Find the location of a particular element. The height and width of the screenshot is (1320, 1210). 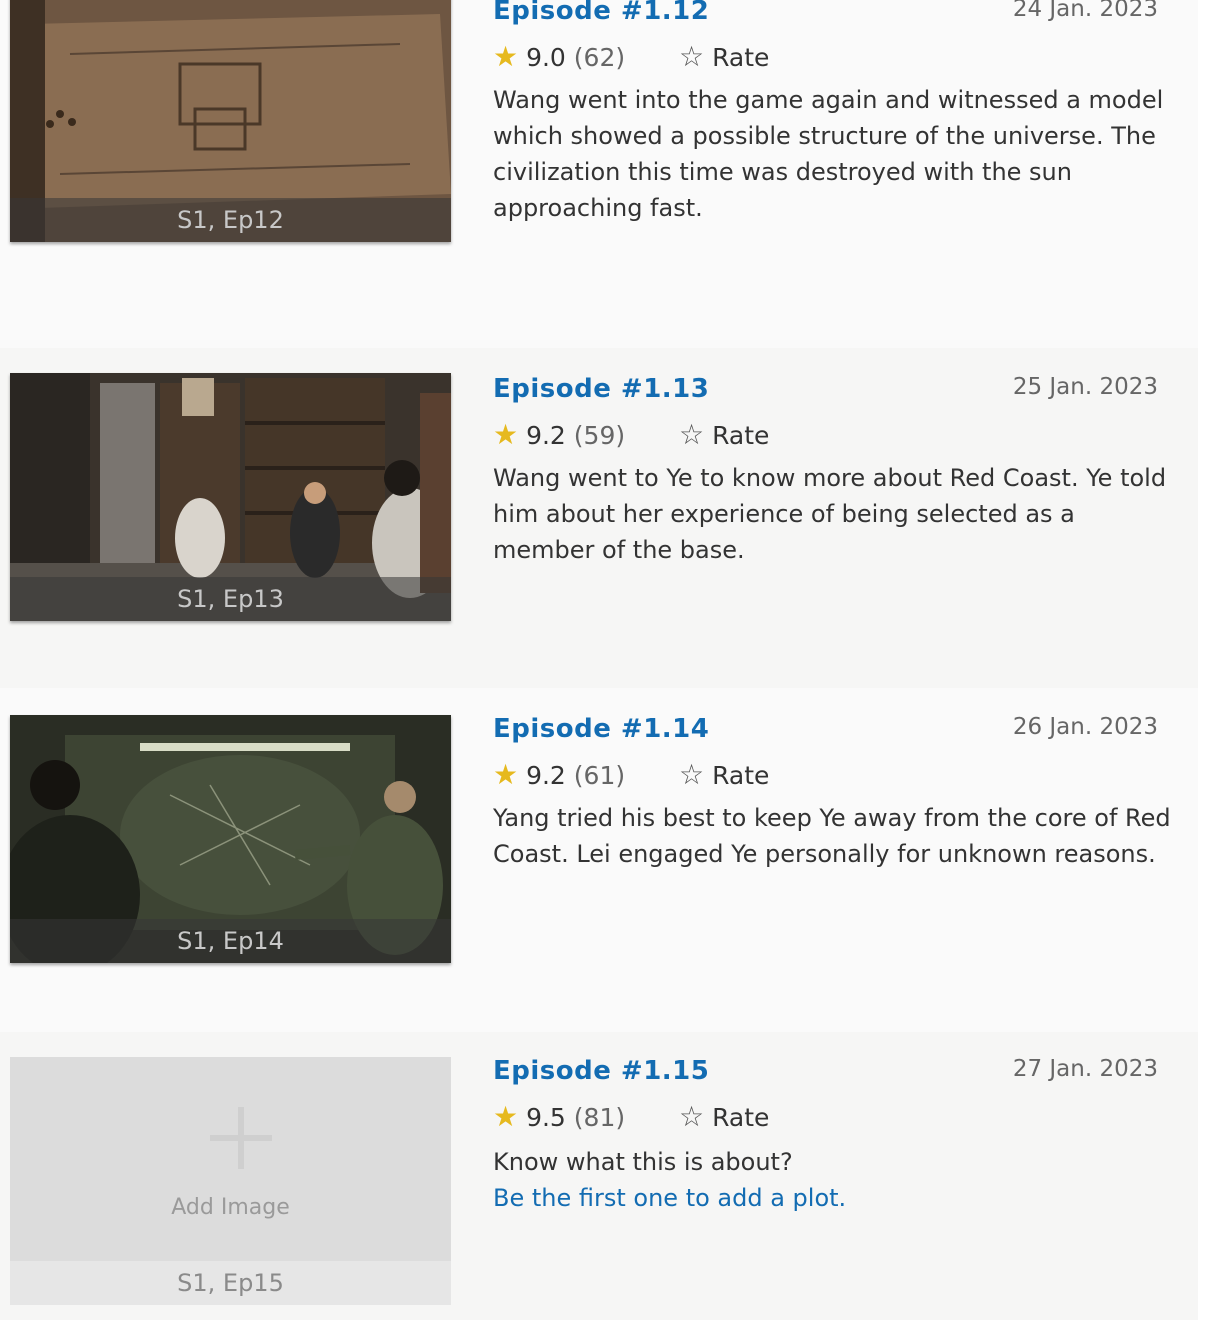

episode-thumbnail: S1, Ep13 is located at coordinates (230, 497).